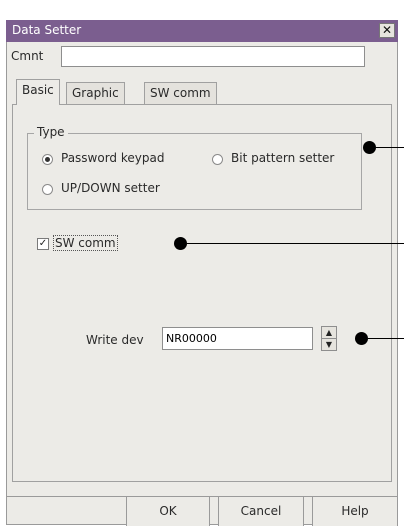 The image size is (404, 526). Describe the element at coordinates (361, 338) in the screenshot. I see `callout-marker-write-dev` at that location.